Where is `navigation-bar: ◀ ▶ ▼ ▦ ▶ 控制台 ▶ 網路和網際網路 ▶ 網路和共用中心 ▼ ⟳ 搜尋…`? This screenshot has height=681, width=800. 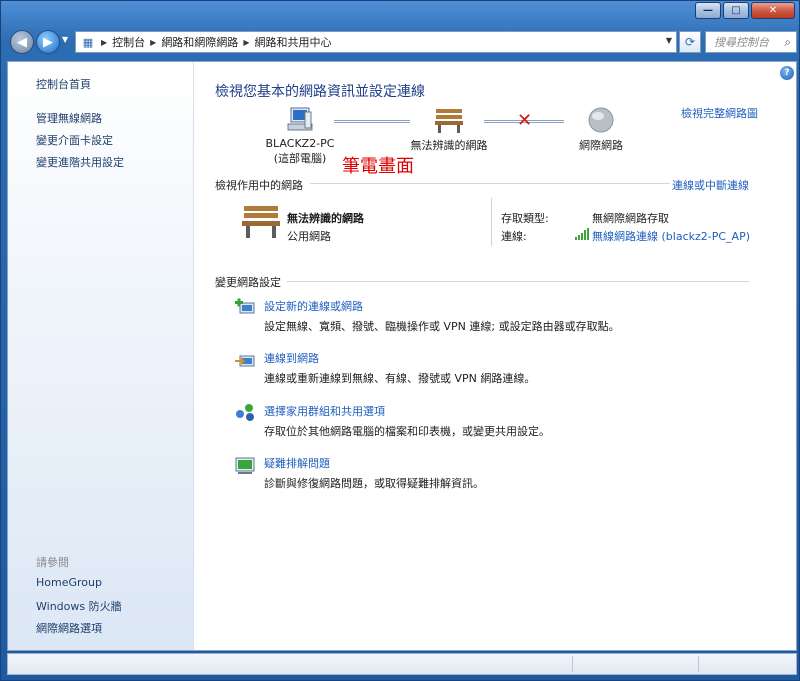 navigation-bar: ◀ ▶ ▼ ▦ ▶ 控制台 ▶ 網路和網際網路 ▶ 網路和共用中心 ▼ ⟳ 搜尋… is located at coordinates (402, 42).